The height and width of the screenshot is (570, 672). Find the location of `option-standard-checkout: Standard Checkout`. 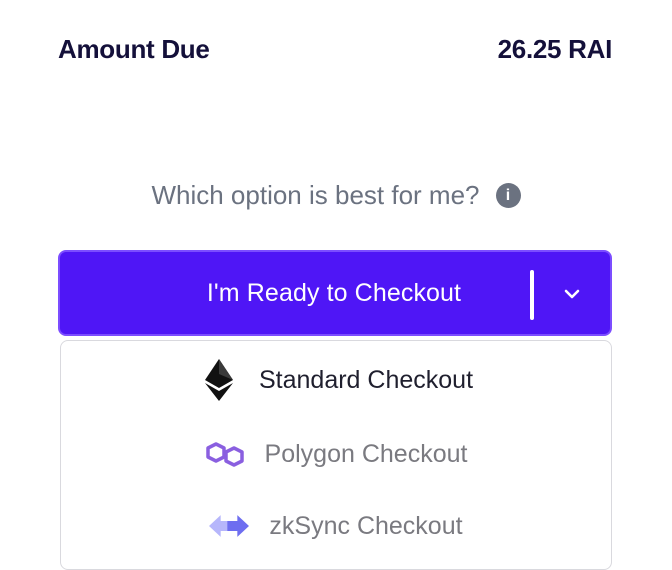

option-standard-checkout: Standard Checkout is located at coordinates (336, 380).